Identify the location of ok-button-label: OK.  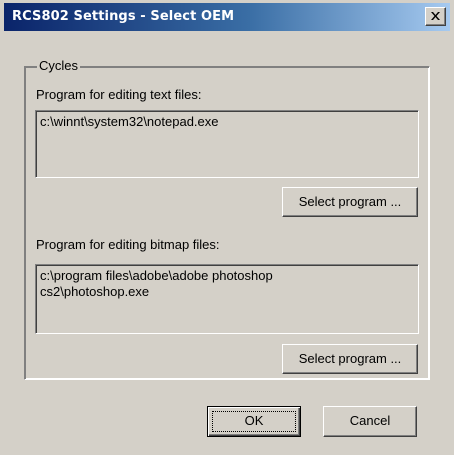
(254, 420).